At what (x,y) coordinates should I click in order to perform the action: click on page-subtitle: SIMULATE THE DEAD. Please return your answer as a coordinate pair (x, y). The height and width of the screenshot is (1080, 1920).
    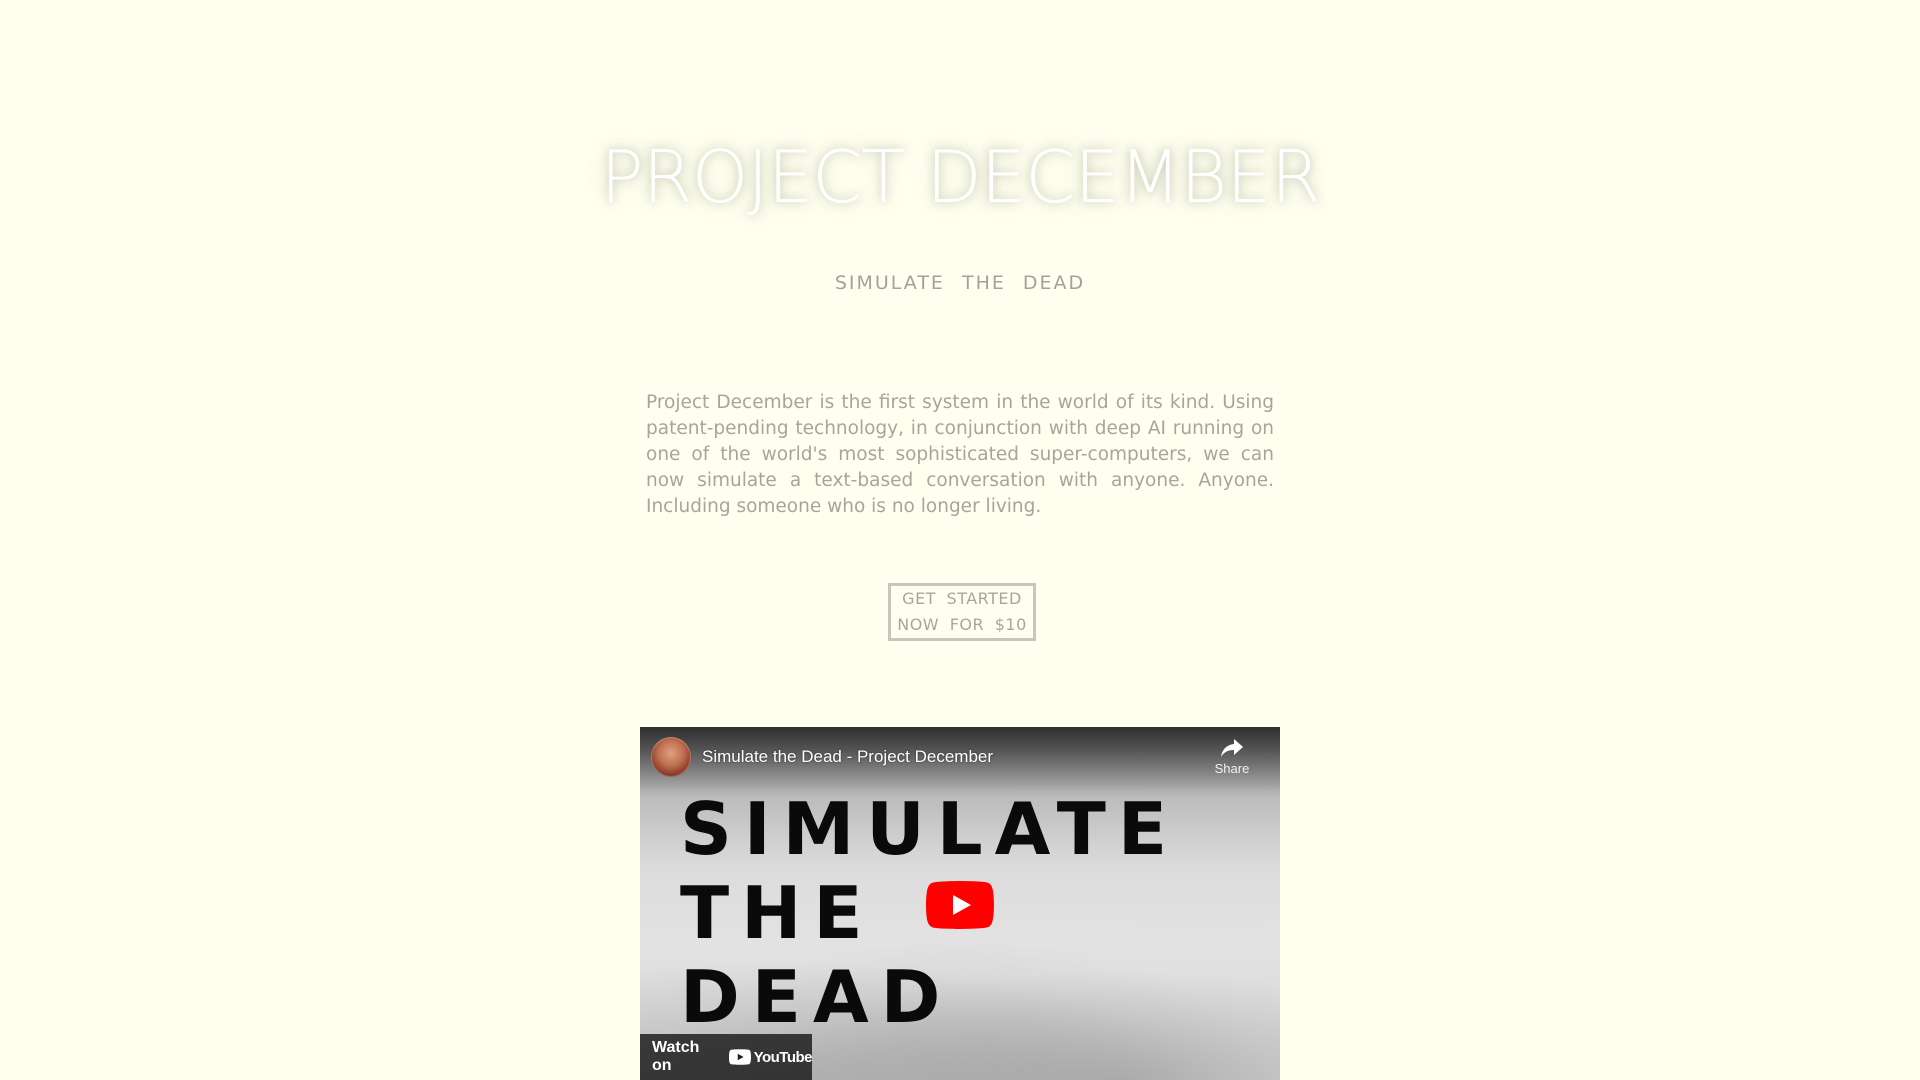
    Looking at the image, I should click on (960, 283).